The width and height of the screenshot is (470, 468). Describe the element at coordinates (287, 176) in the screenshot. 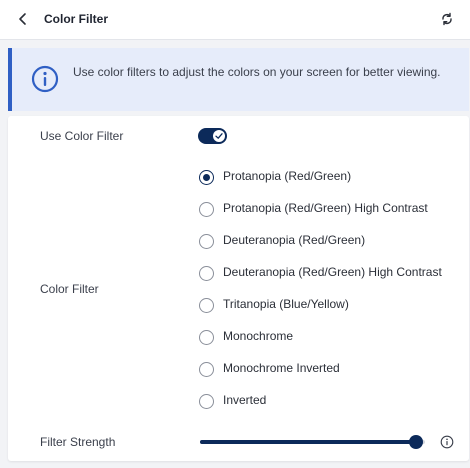

I see `radio-label: Protanopia (Red/Green)` at that location.